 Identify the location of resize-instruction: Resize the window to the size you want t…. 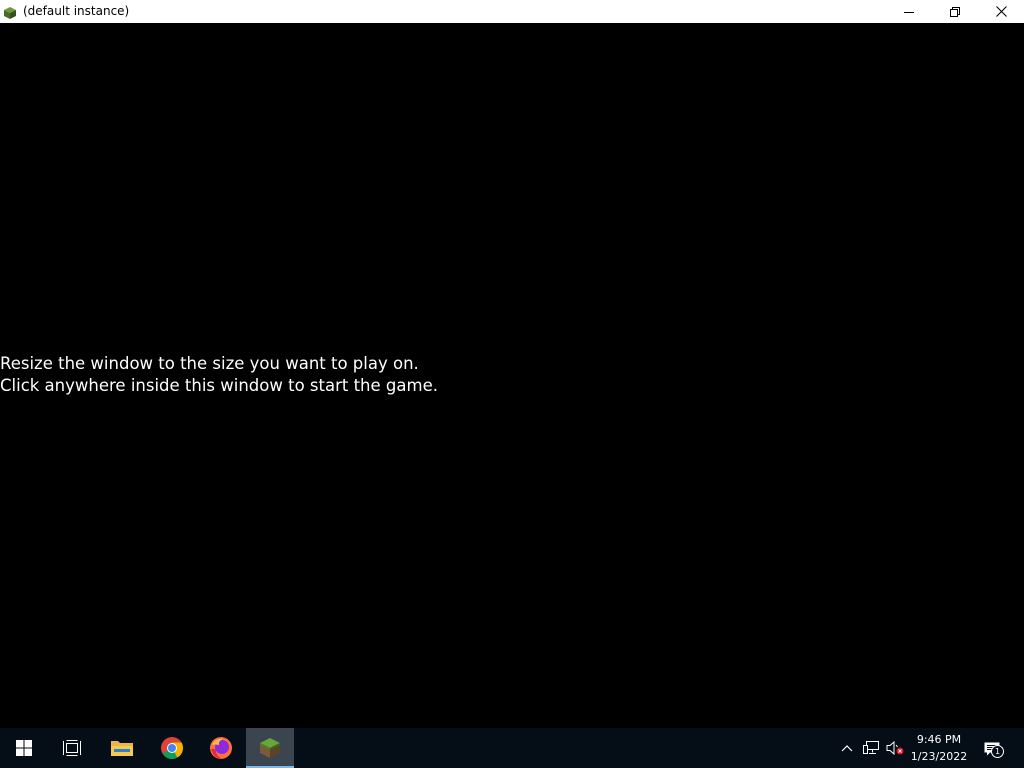
(209, 363).